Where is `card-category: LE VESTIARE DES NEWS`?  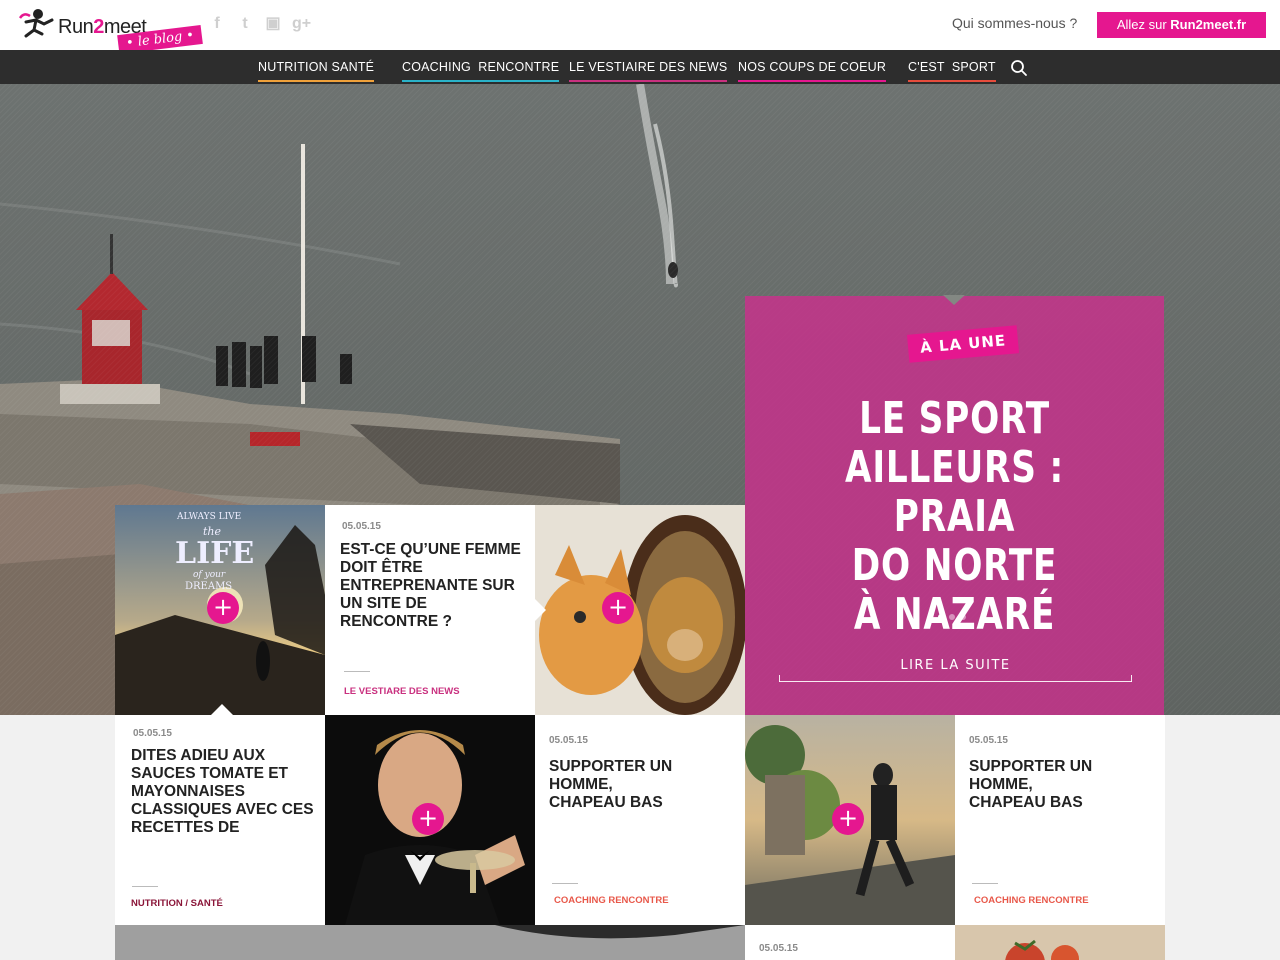
card-category: LE VESTIARE DES NEWS is located at coordinates (402, 691).